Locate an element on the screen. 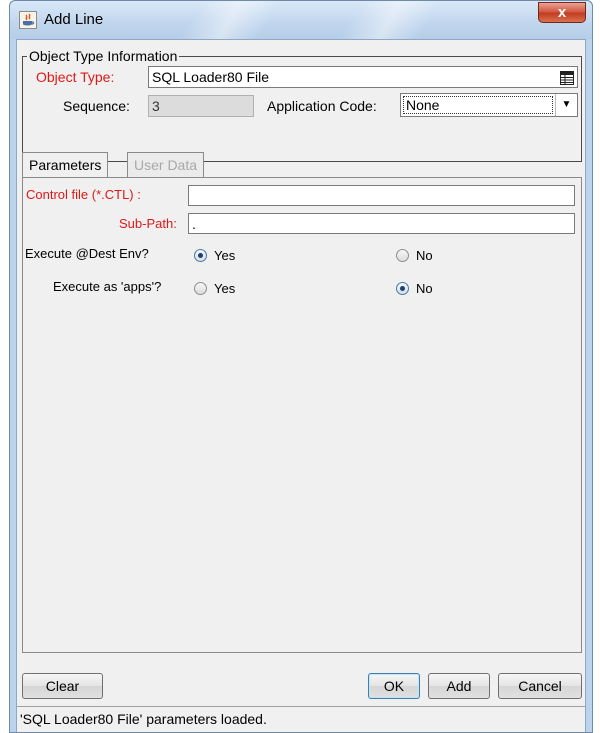  execute-dest-env-no-radio: No is located at coordinates (414, 255).